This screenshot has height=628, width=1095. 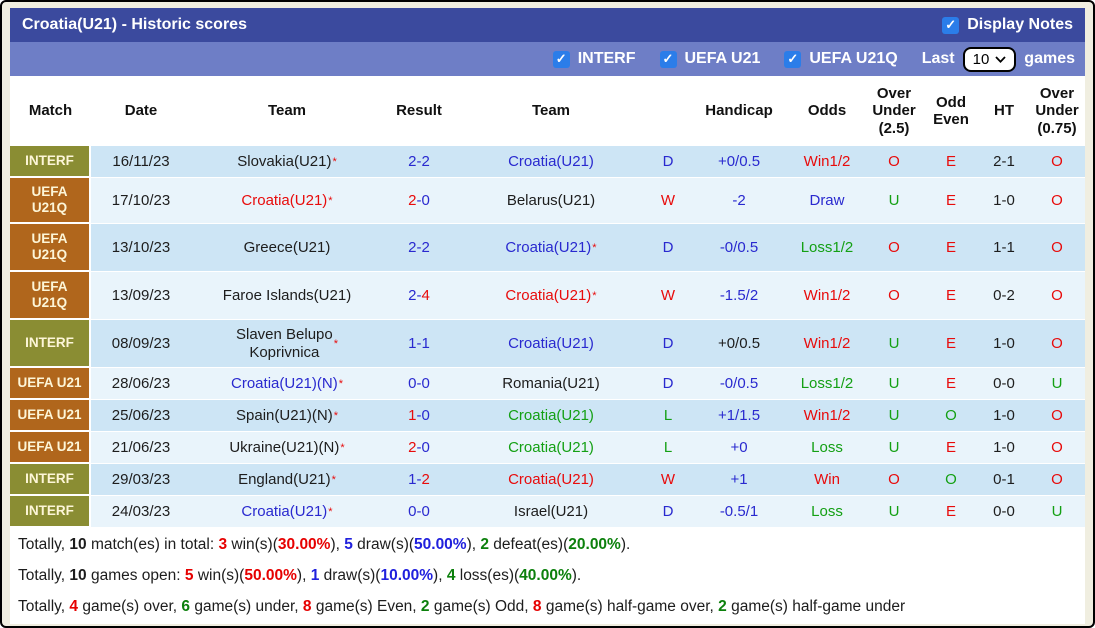 I want to click on last-games-select: 10, so click(x=989, y=59).